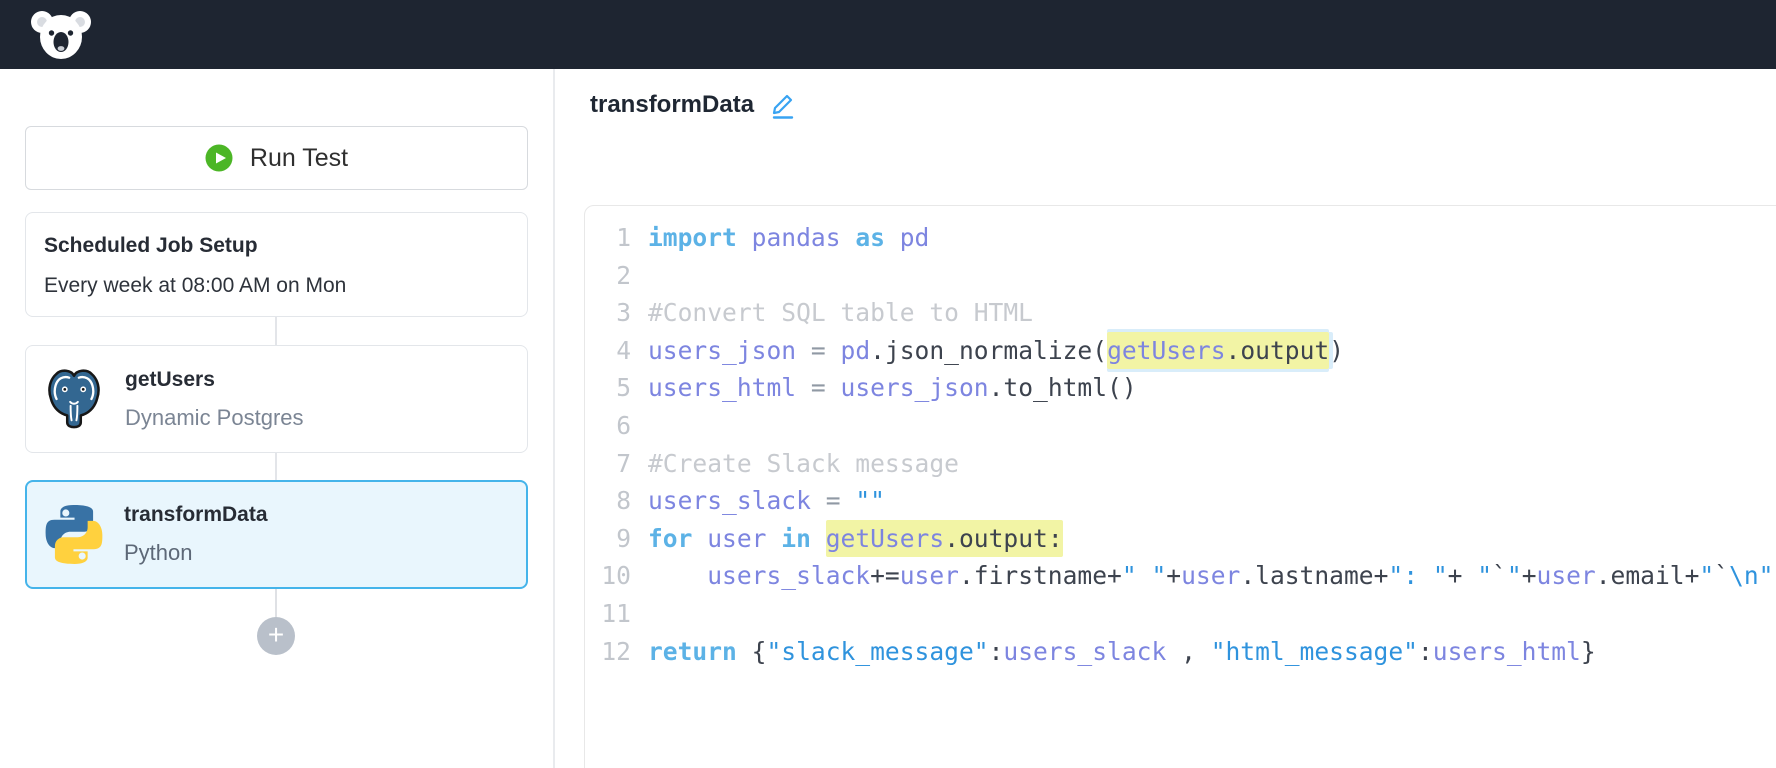 The image size is (1776, 768). Describe the element at coordinates (1218, 350) in the screenshot. I see `highlighted-reference: getUsers.output` at that location.